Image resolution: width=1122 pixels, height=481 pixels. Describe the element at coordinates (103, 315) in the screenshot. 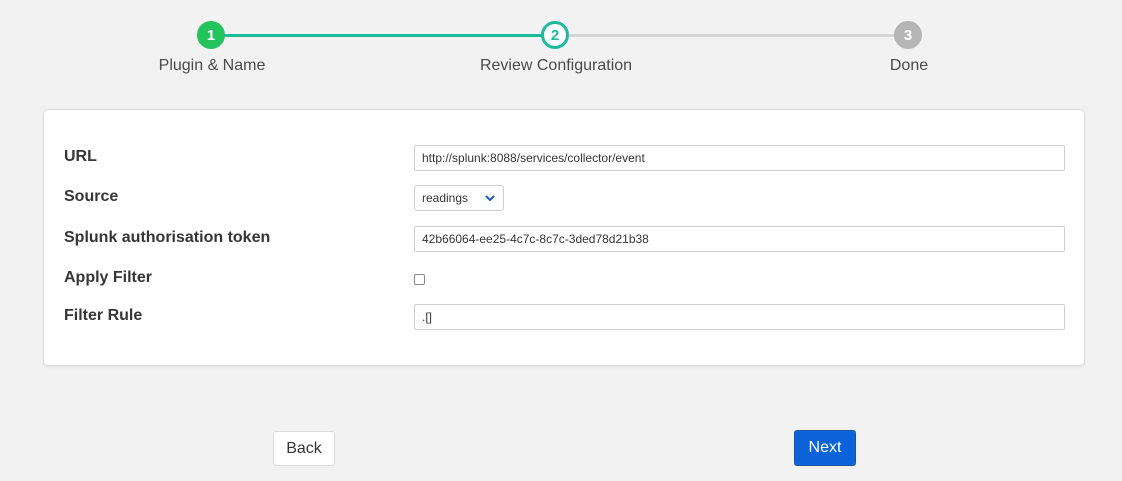

I see `filter-rule-label: Filter Rule` at that location.